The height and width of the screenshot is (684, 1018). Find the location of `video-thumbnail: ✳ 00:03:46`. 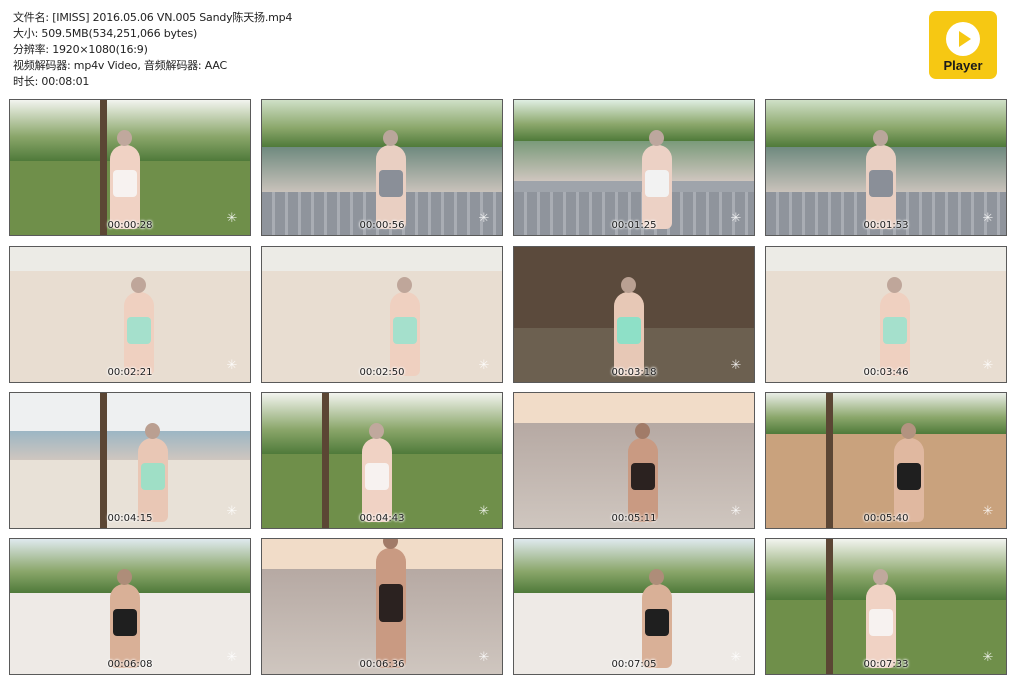

video-thumbnail: ✳ 00:03:46 is located at coordinates (886, 314).